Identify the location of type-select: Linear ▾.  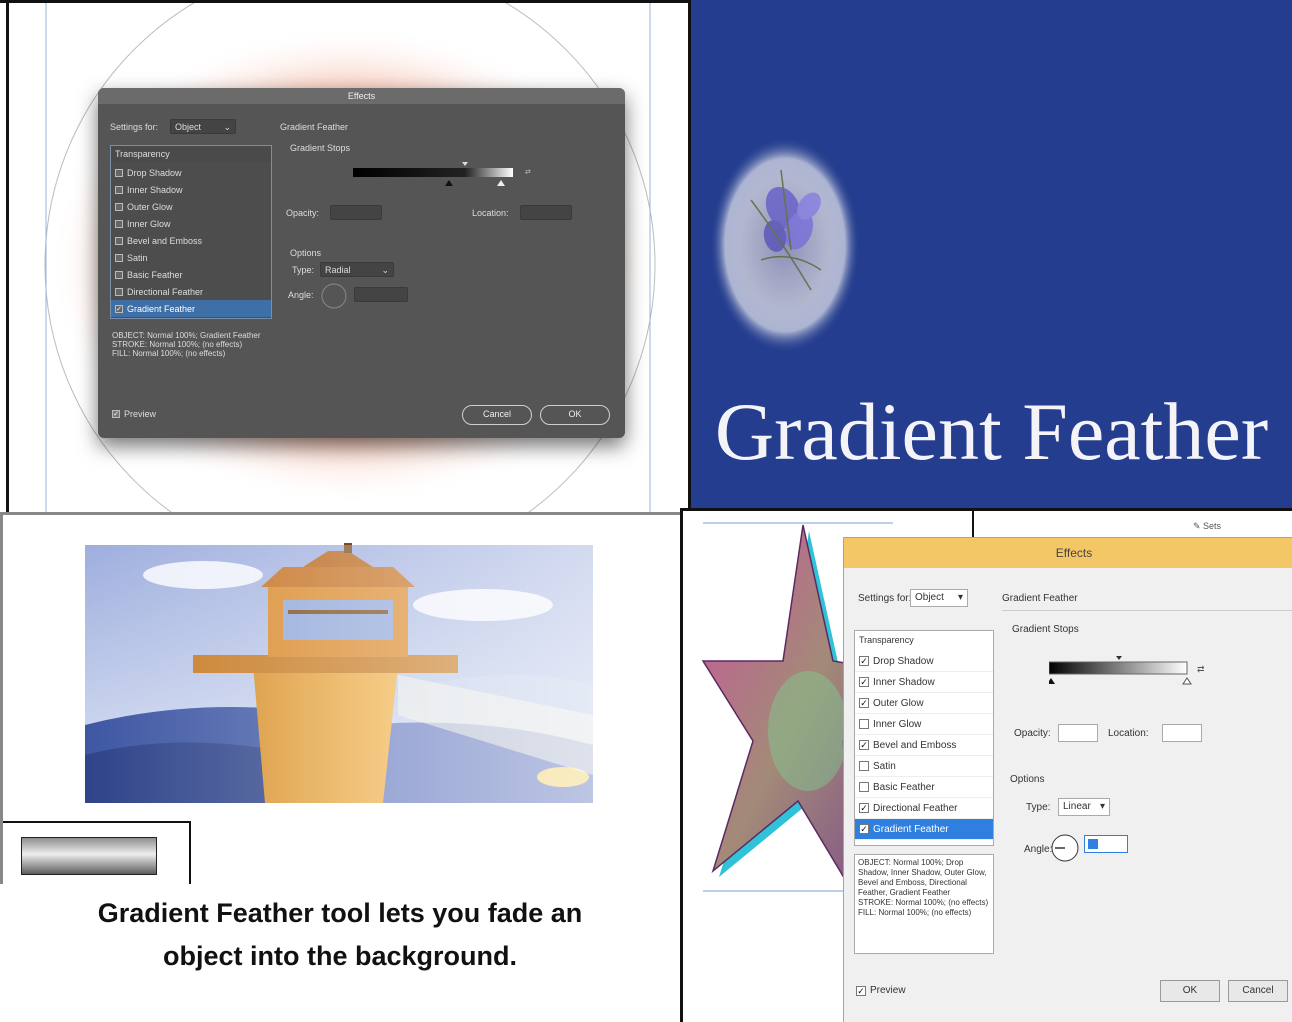
(1084, 807).